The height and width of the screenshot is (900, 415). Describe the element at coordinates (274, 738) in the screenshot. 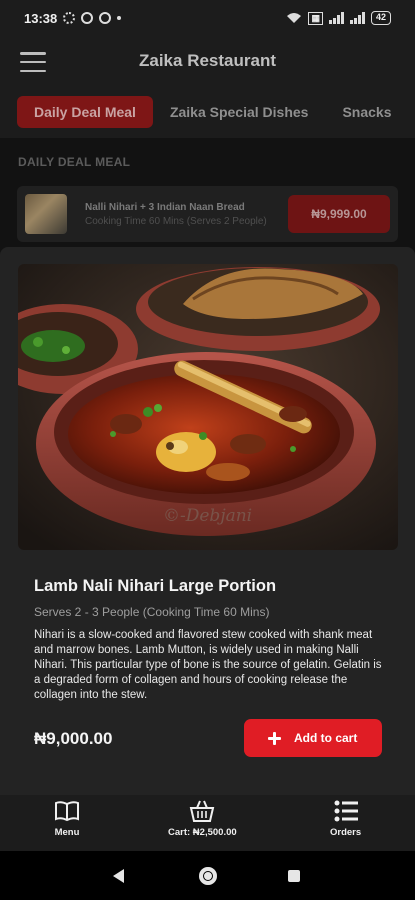

I see `plus-icon` at that location.